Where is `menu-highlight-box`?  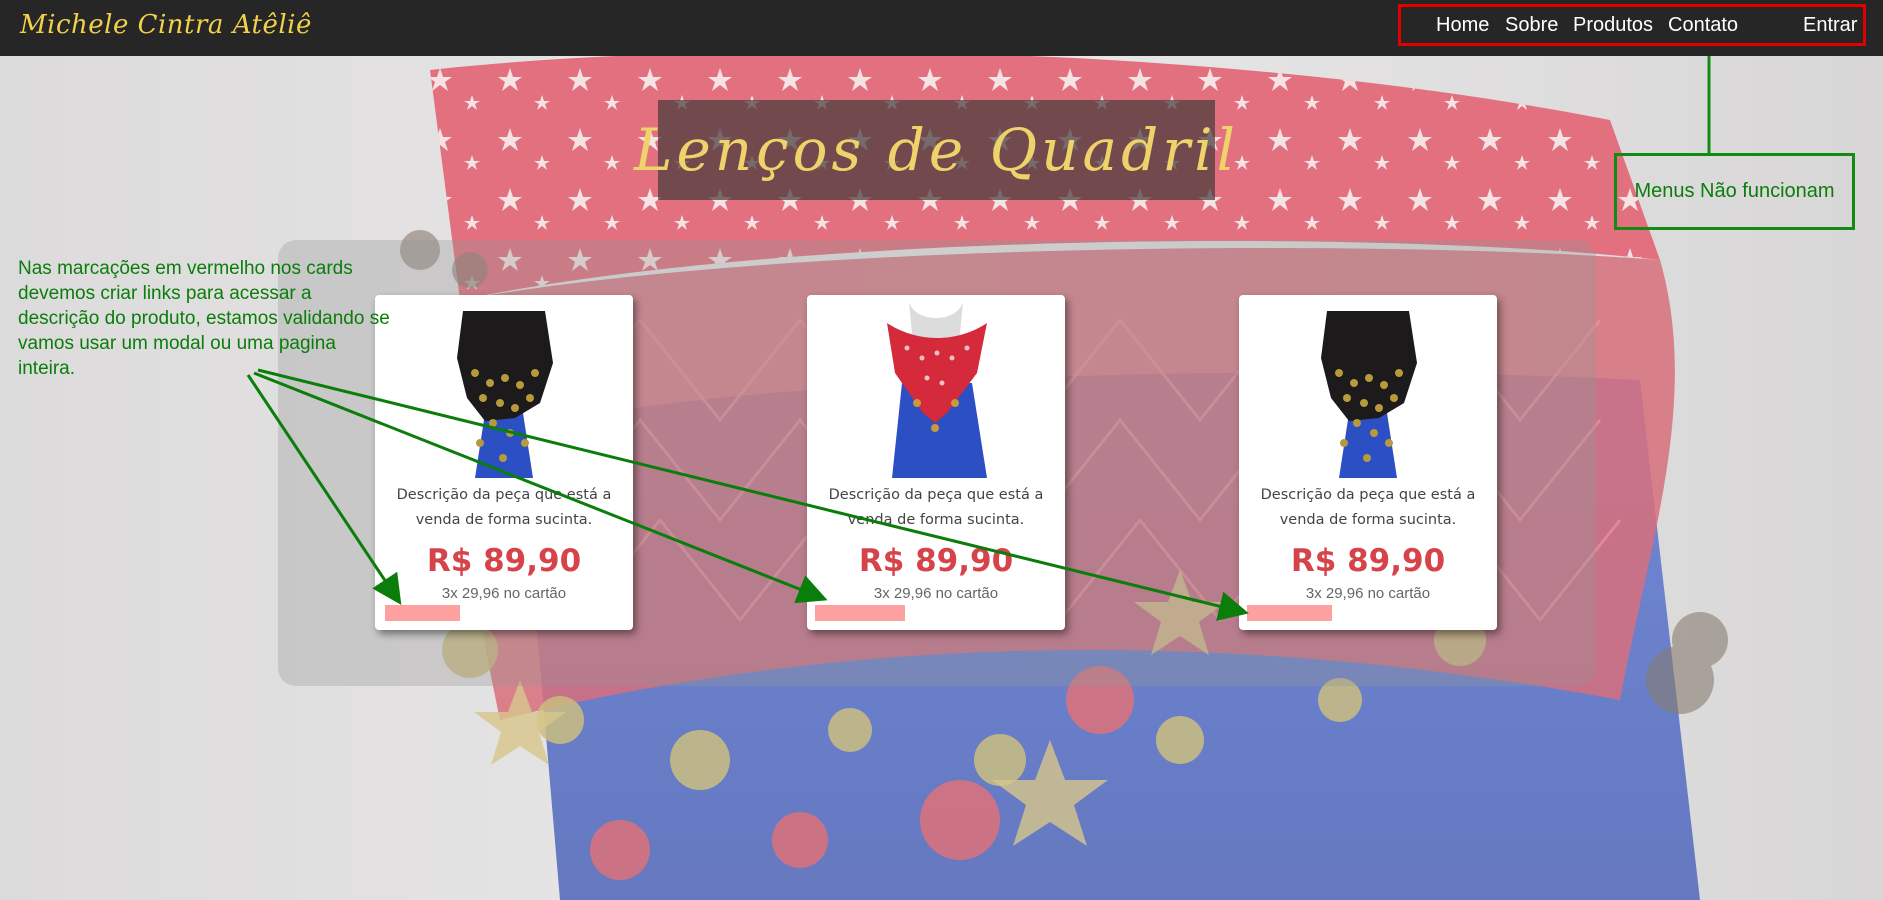
menu-highlight-box is located at coordinates (1632, 25).